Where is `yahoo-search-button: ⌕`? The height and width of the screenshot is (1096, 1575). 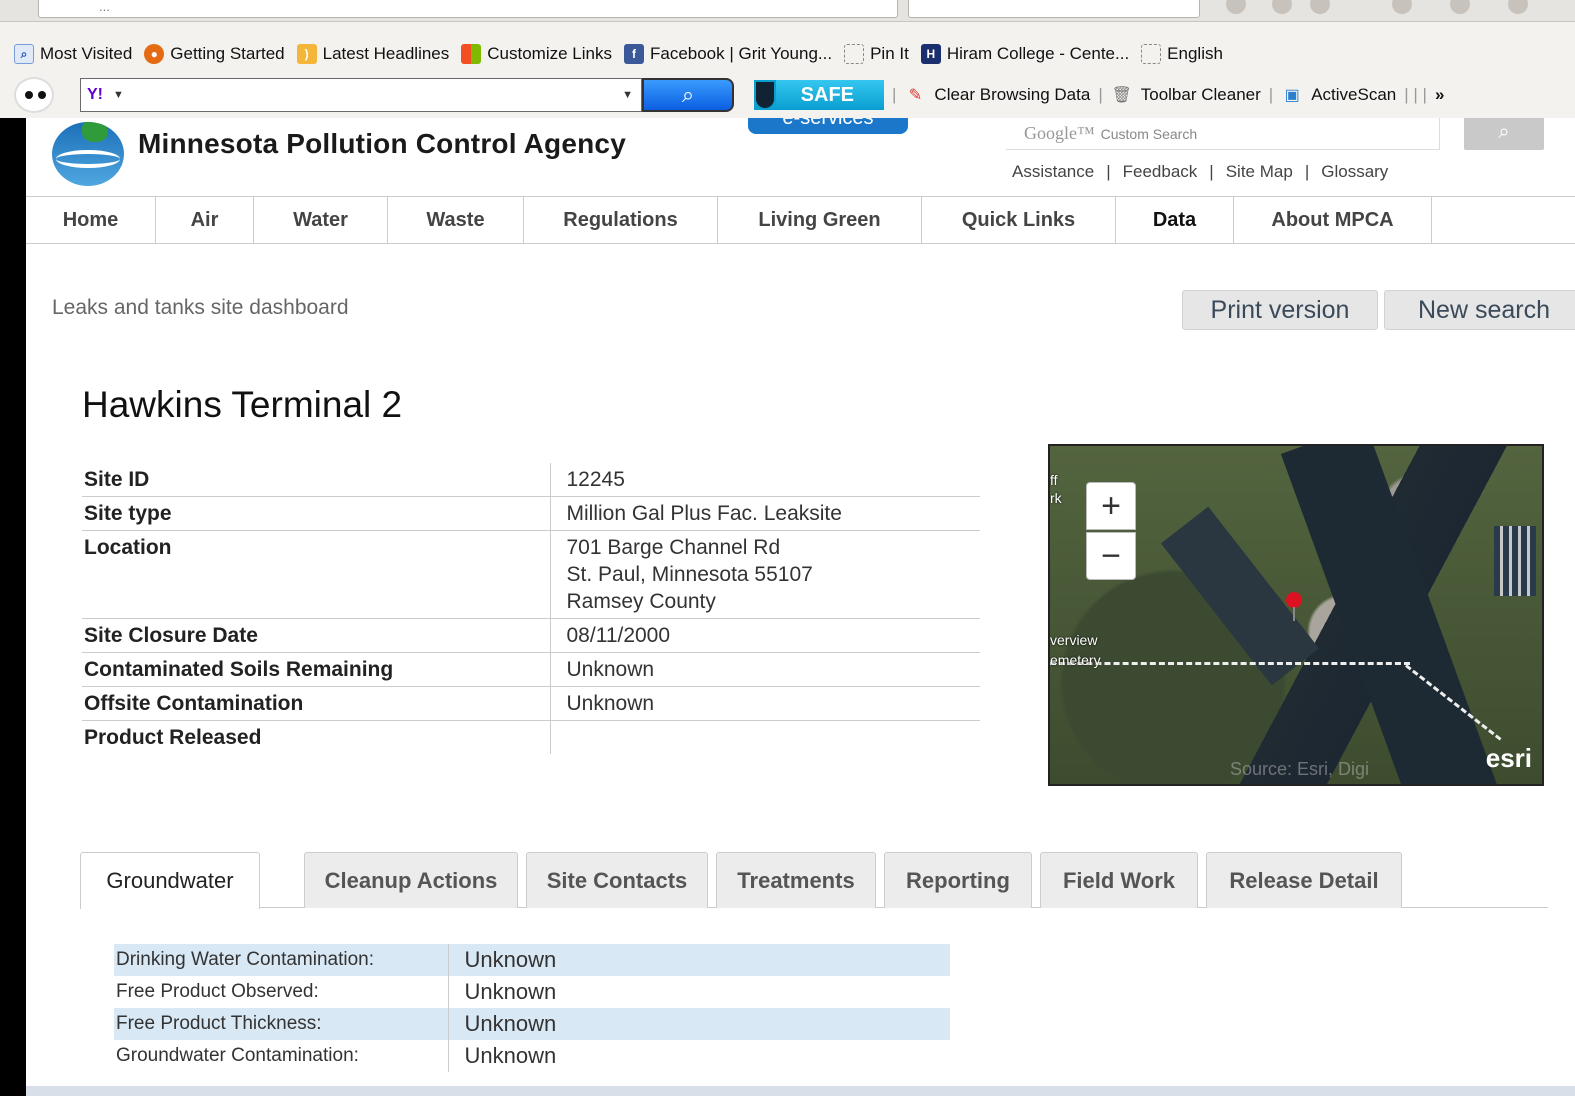
yahoo-search-button: ⌕ is located at coordinates (688, 95).